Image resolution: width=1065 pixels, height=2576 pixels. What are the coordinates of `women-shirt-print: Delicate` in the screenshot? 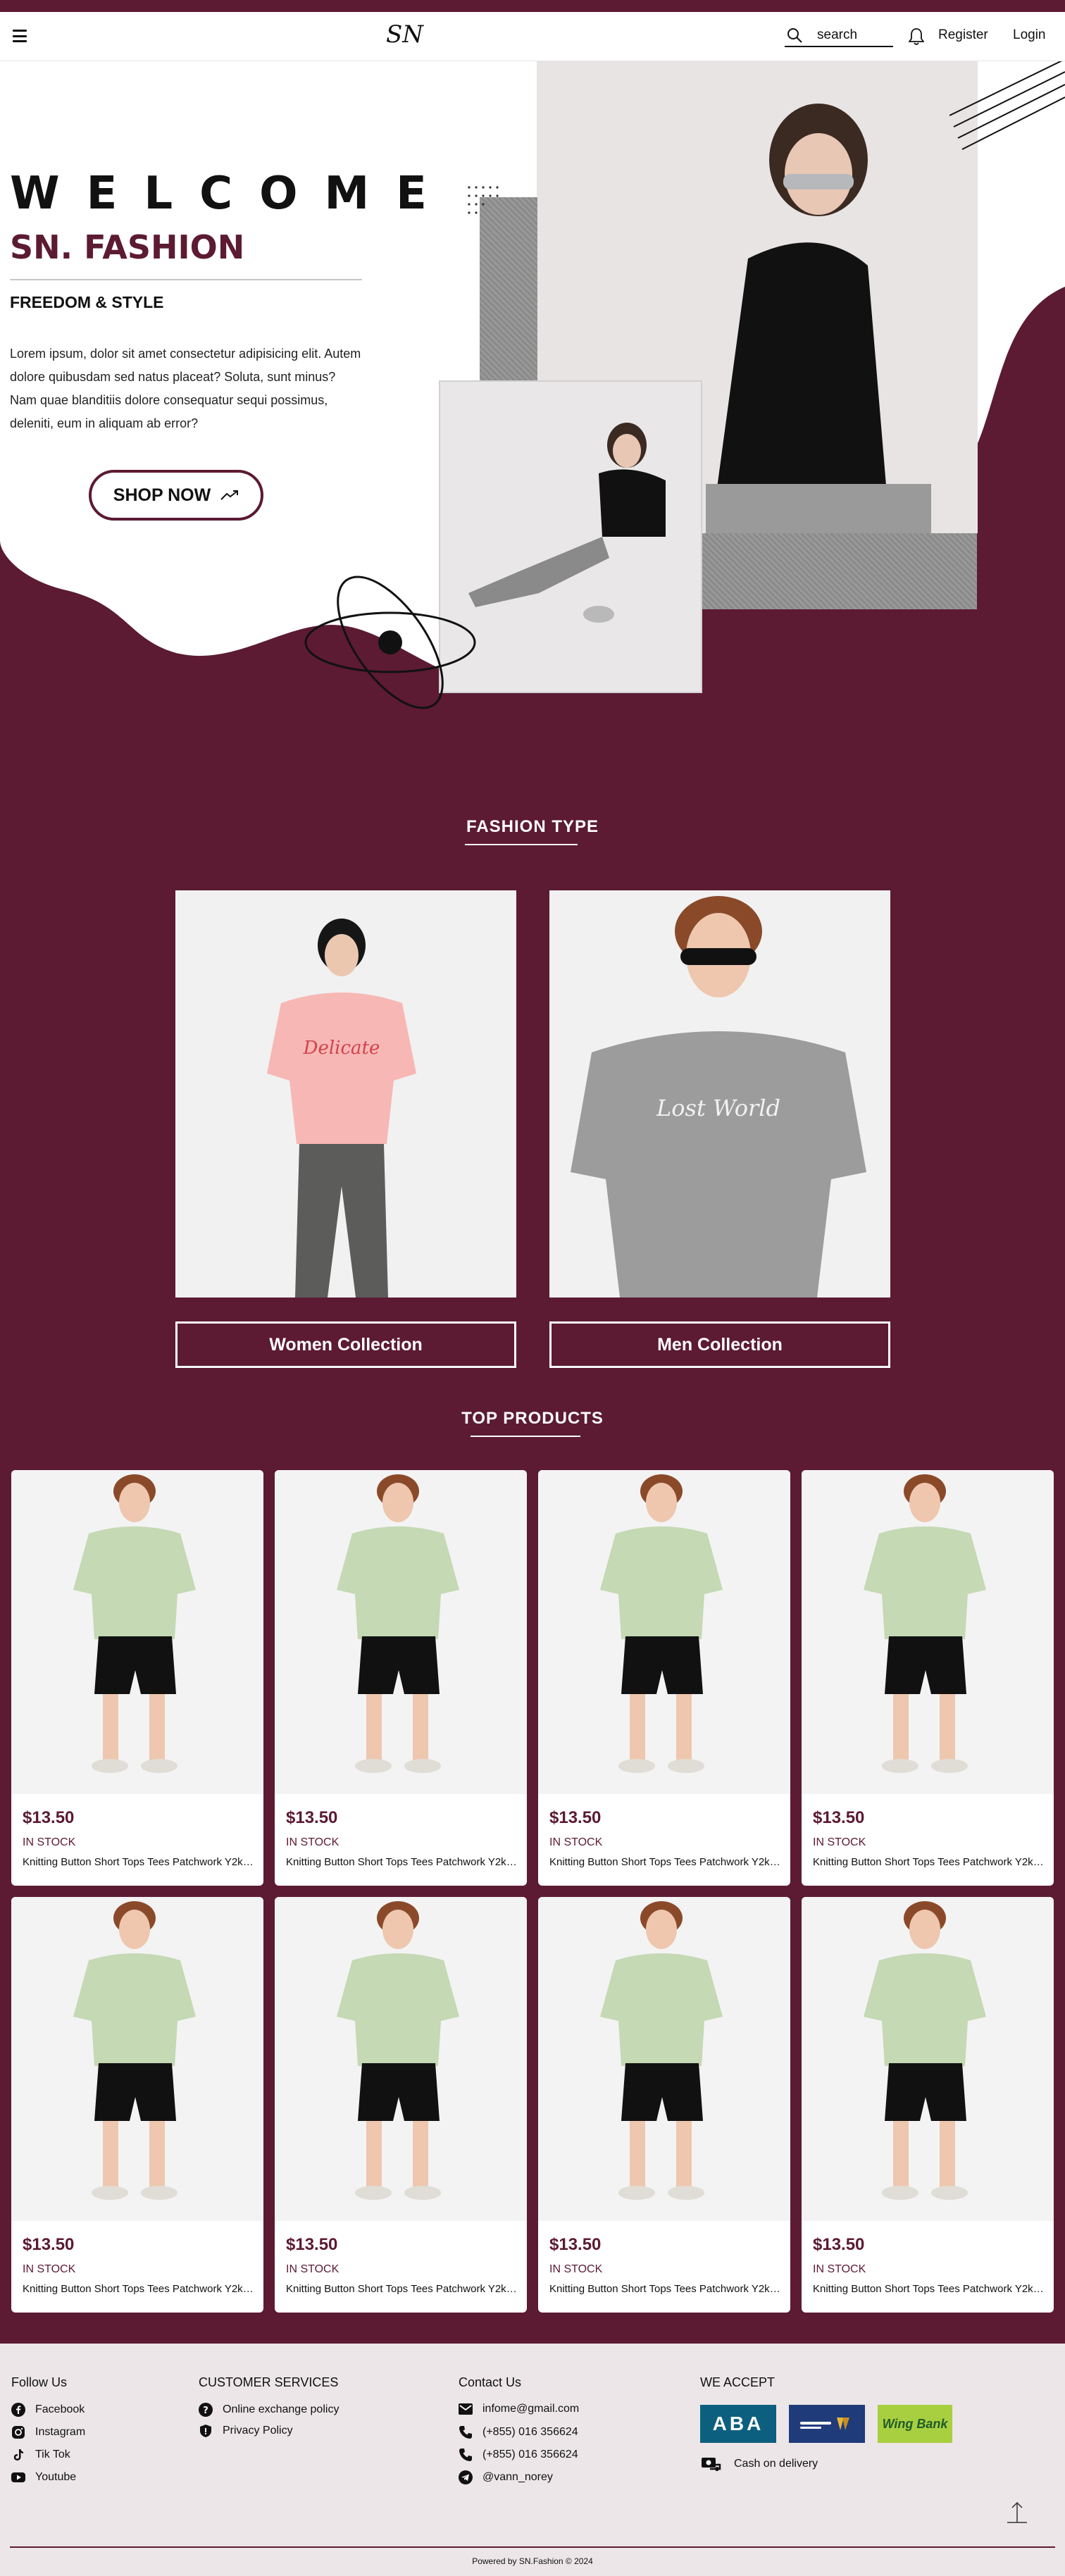 It's located at (342, 1048).